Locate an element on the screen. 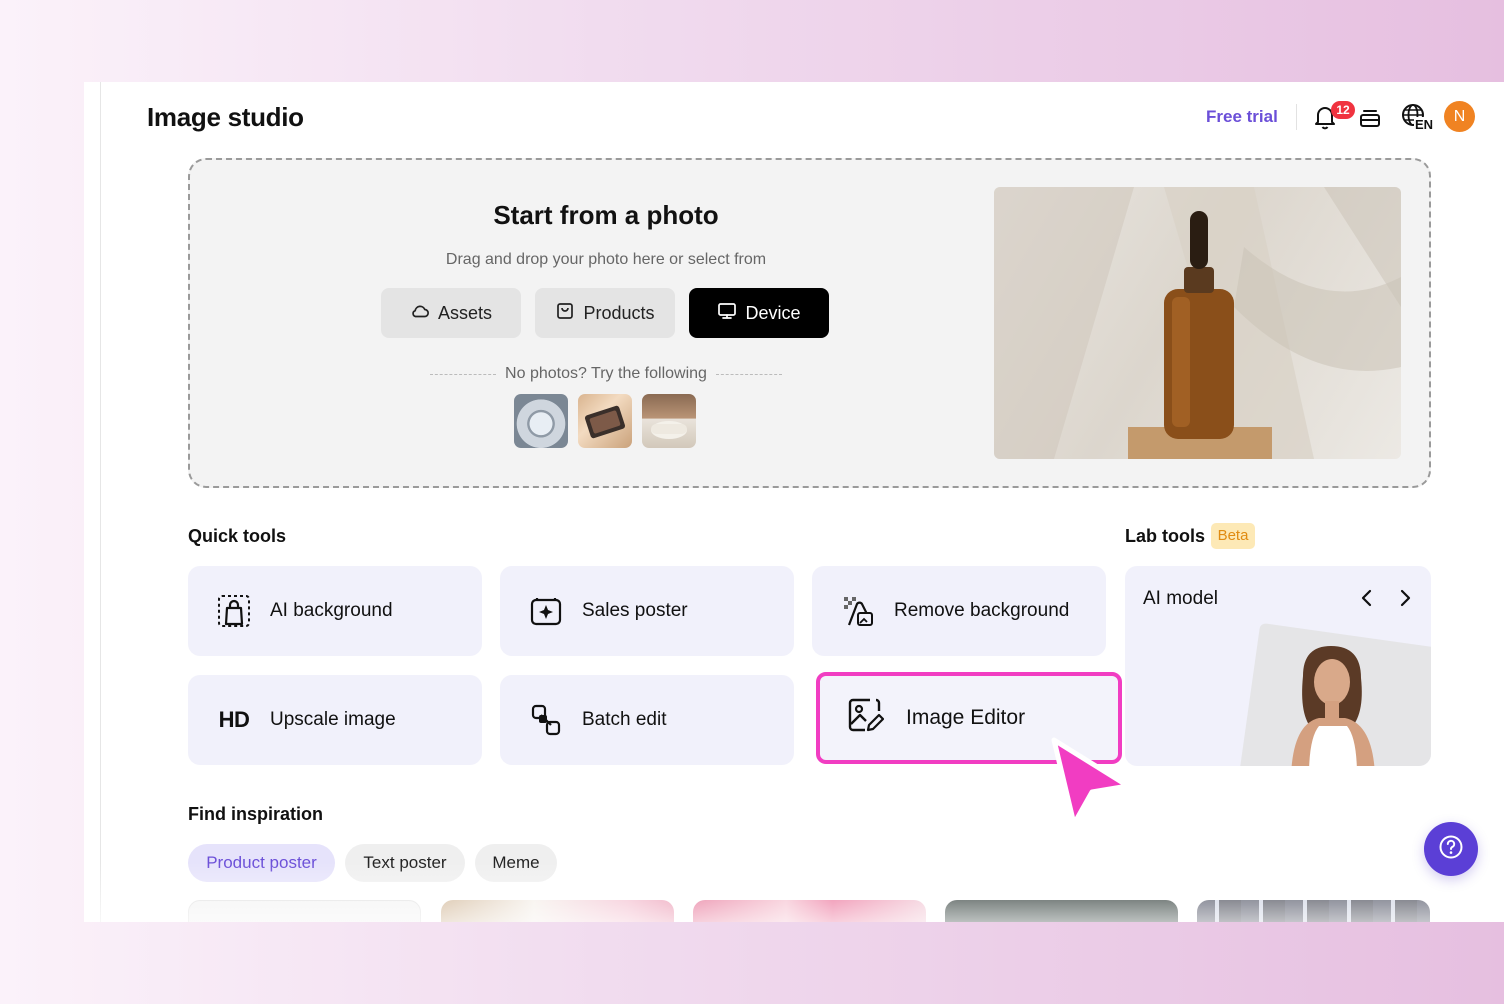  sidebar-divider is located at coordinates (100, 502).